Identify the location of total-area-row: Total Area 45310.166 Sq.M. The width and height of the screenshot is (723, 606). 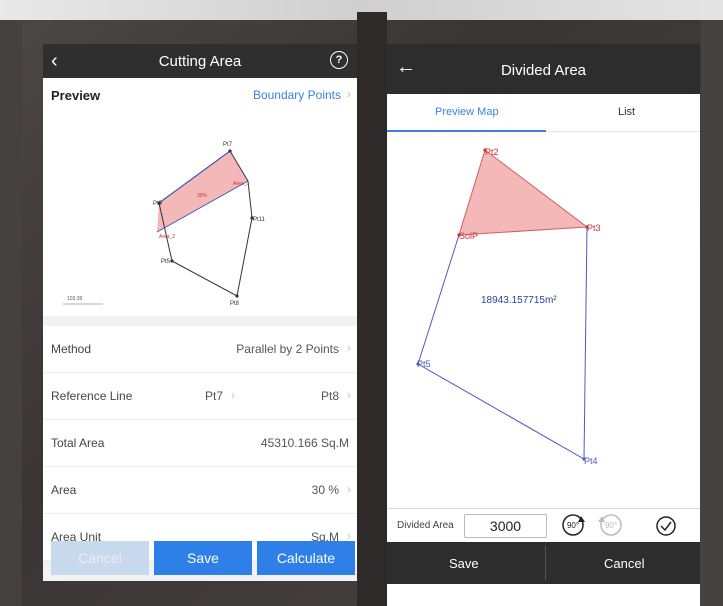
(200, 443).